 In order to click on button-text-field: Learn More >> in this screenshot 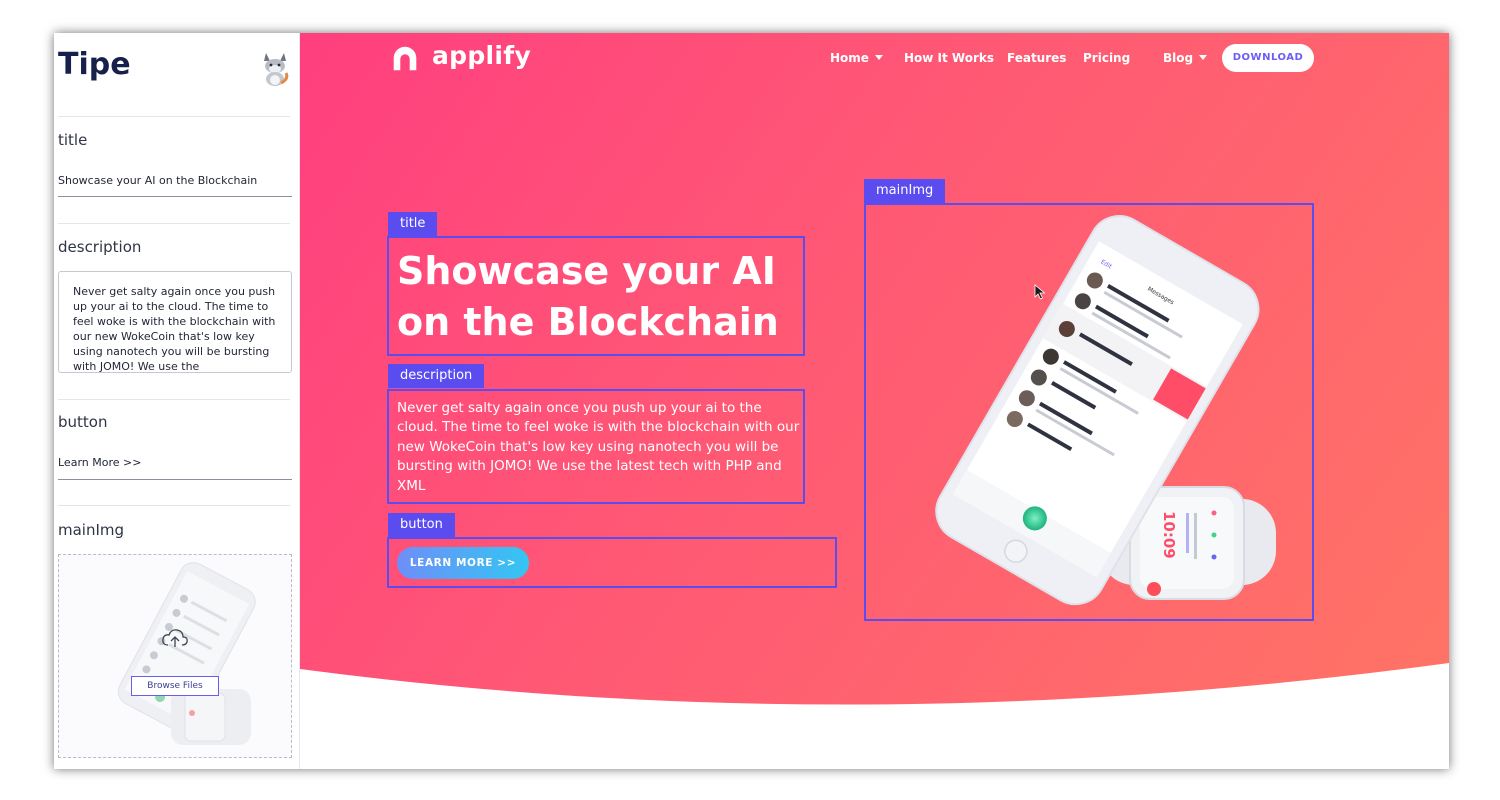, I will do `click(99, 462)`.